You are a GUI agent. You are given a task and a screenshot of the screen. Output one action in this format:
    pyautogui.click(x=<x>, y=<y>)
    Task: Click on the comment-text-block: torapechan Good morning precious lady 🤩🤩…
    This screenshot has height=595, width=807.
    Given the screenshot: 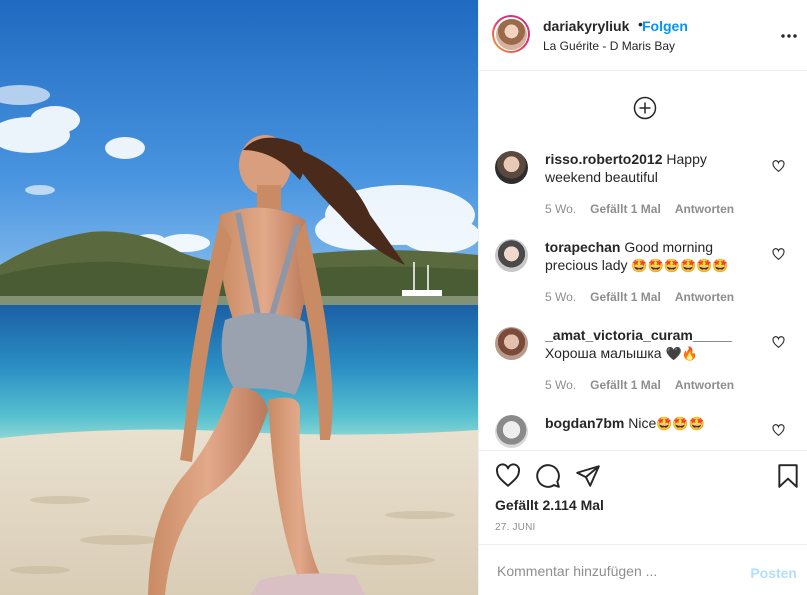 What is the action you would take?
    pyautogui.click(x=652, y=256)
    